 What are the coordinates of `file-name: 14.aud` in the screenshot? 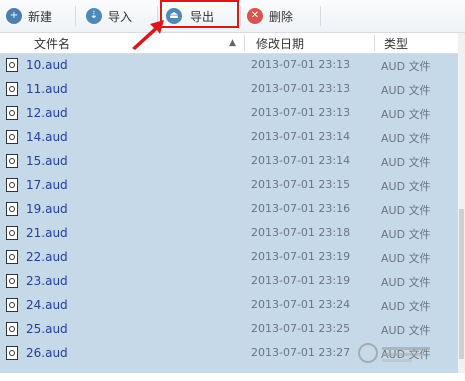 It's located at (47, 137).